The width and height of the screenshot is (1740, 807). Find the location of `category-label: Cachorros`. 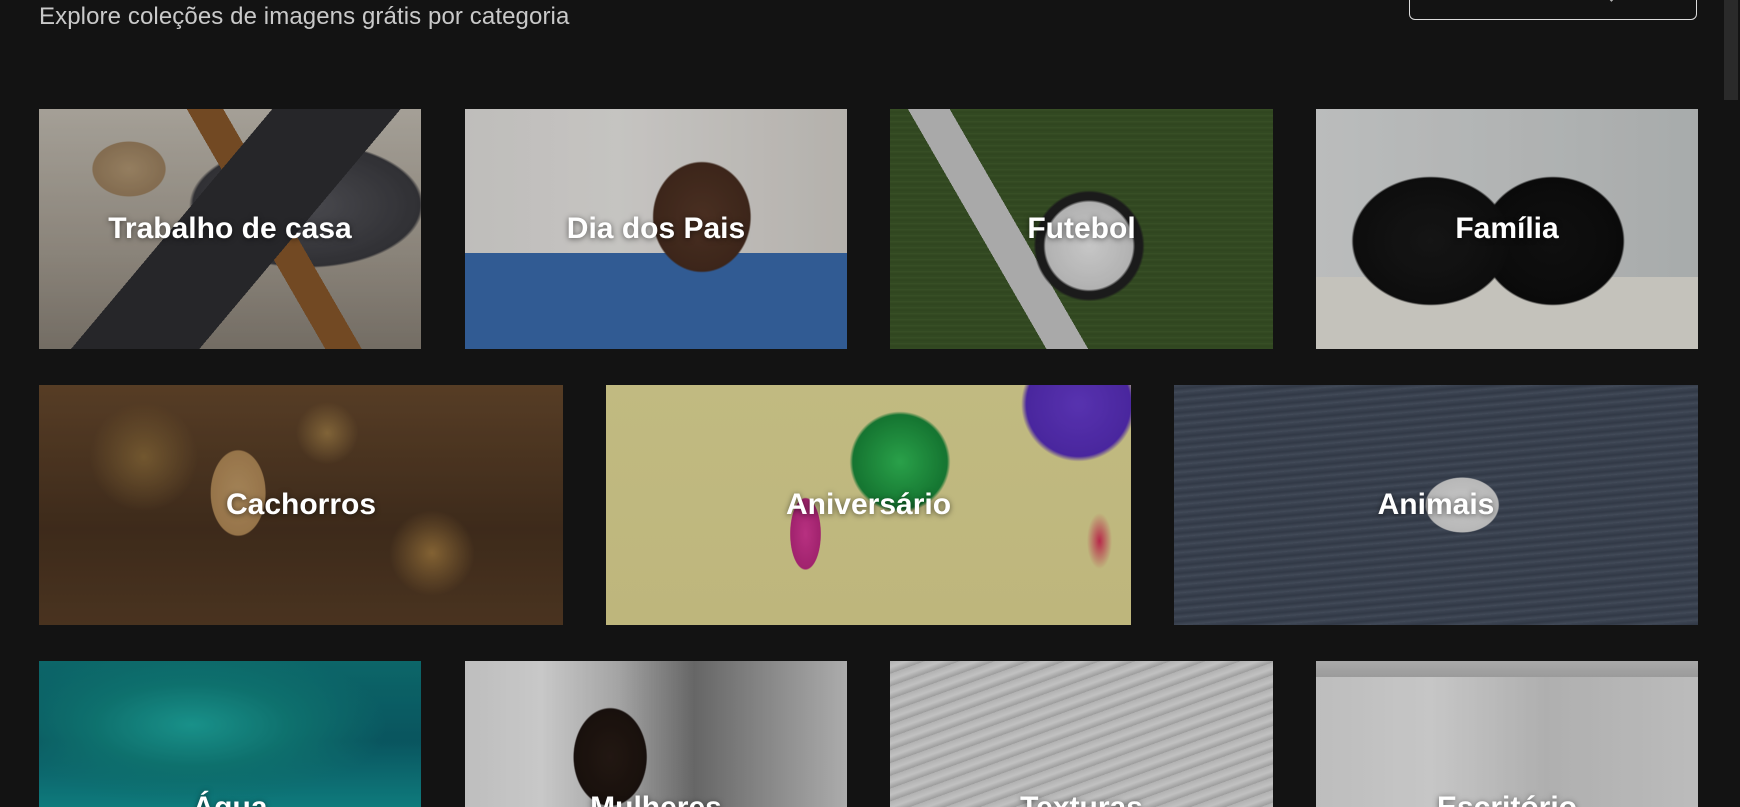

category-label: Cachorros is located at coordinates (301, 504).